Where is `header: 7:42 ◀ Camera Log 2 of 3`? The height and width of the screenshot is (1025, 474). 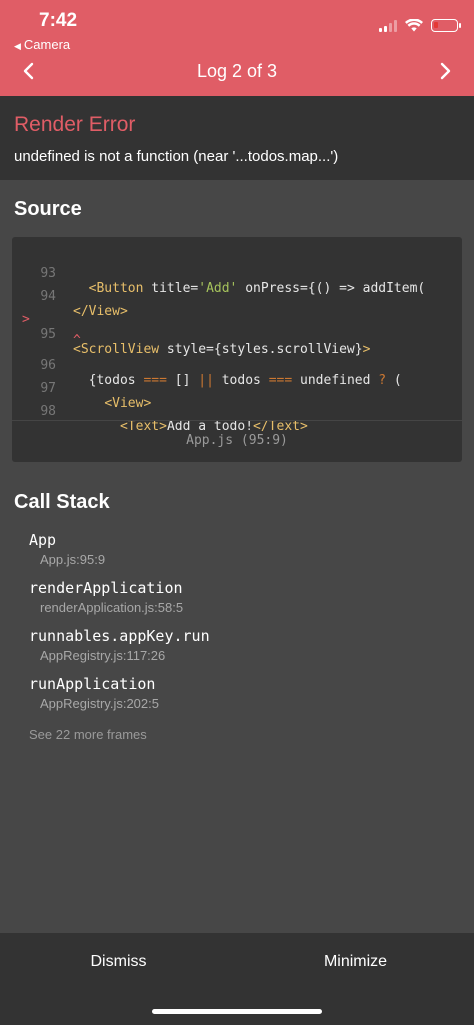 header: 7:42 ◀ Camera Log 2 of 3 is located at coordinates (237, 48).